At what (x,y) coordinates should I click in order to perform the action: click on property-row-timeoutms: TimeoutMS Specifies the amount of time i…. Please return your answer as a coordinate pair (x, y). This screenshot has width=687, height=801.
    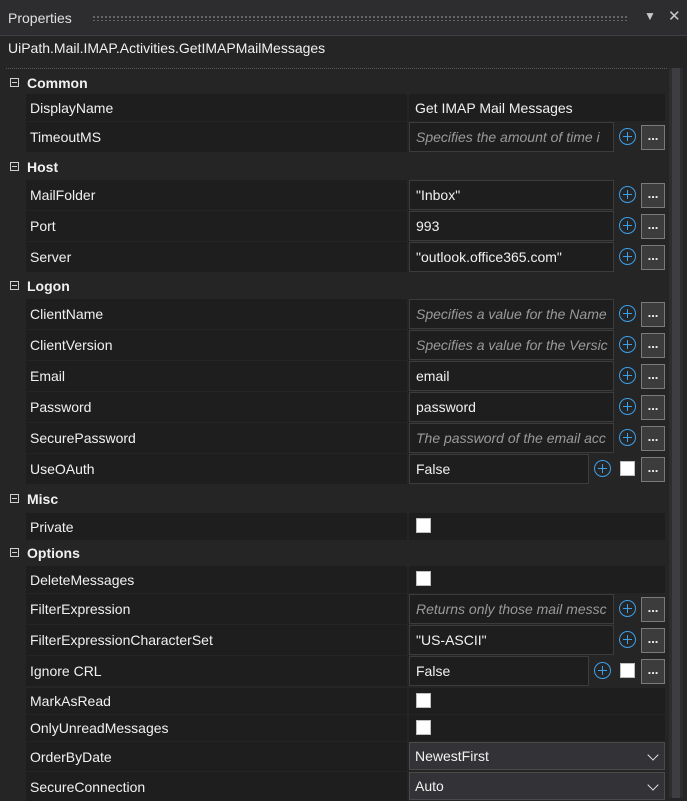
    Looking at the image, I should click on (333, 137).